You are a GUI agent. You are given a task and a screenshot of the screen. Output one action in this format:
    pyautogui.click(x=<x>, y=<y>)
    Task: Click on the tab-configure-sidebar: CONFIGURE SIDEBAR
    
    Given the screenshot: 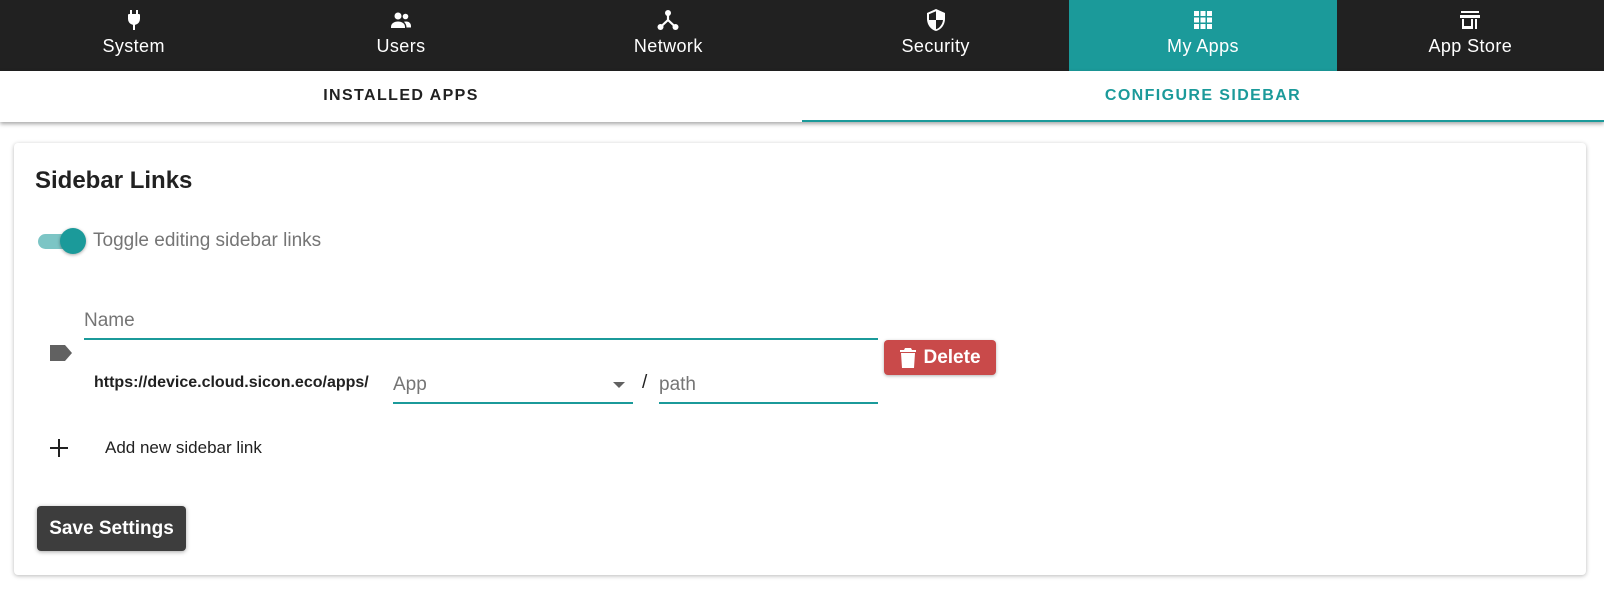 What is the action you would take?
    pyautogui.click(x=1203, y=96)
    